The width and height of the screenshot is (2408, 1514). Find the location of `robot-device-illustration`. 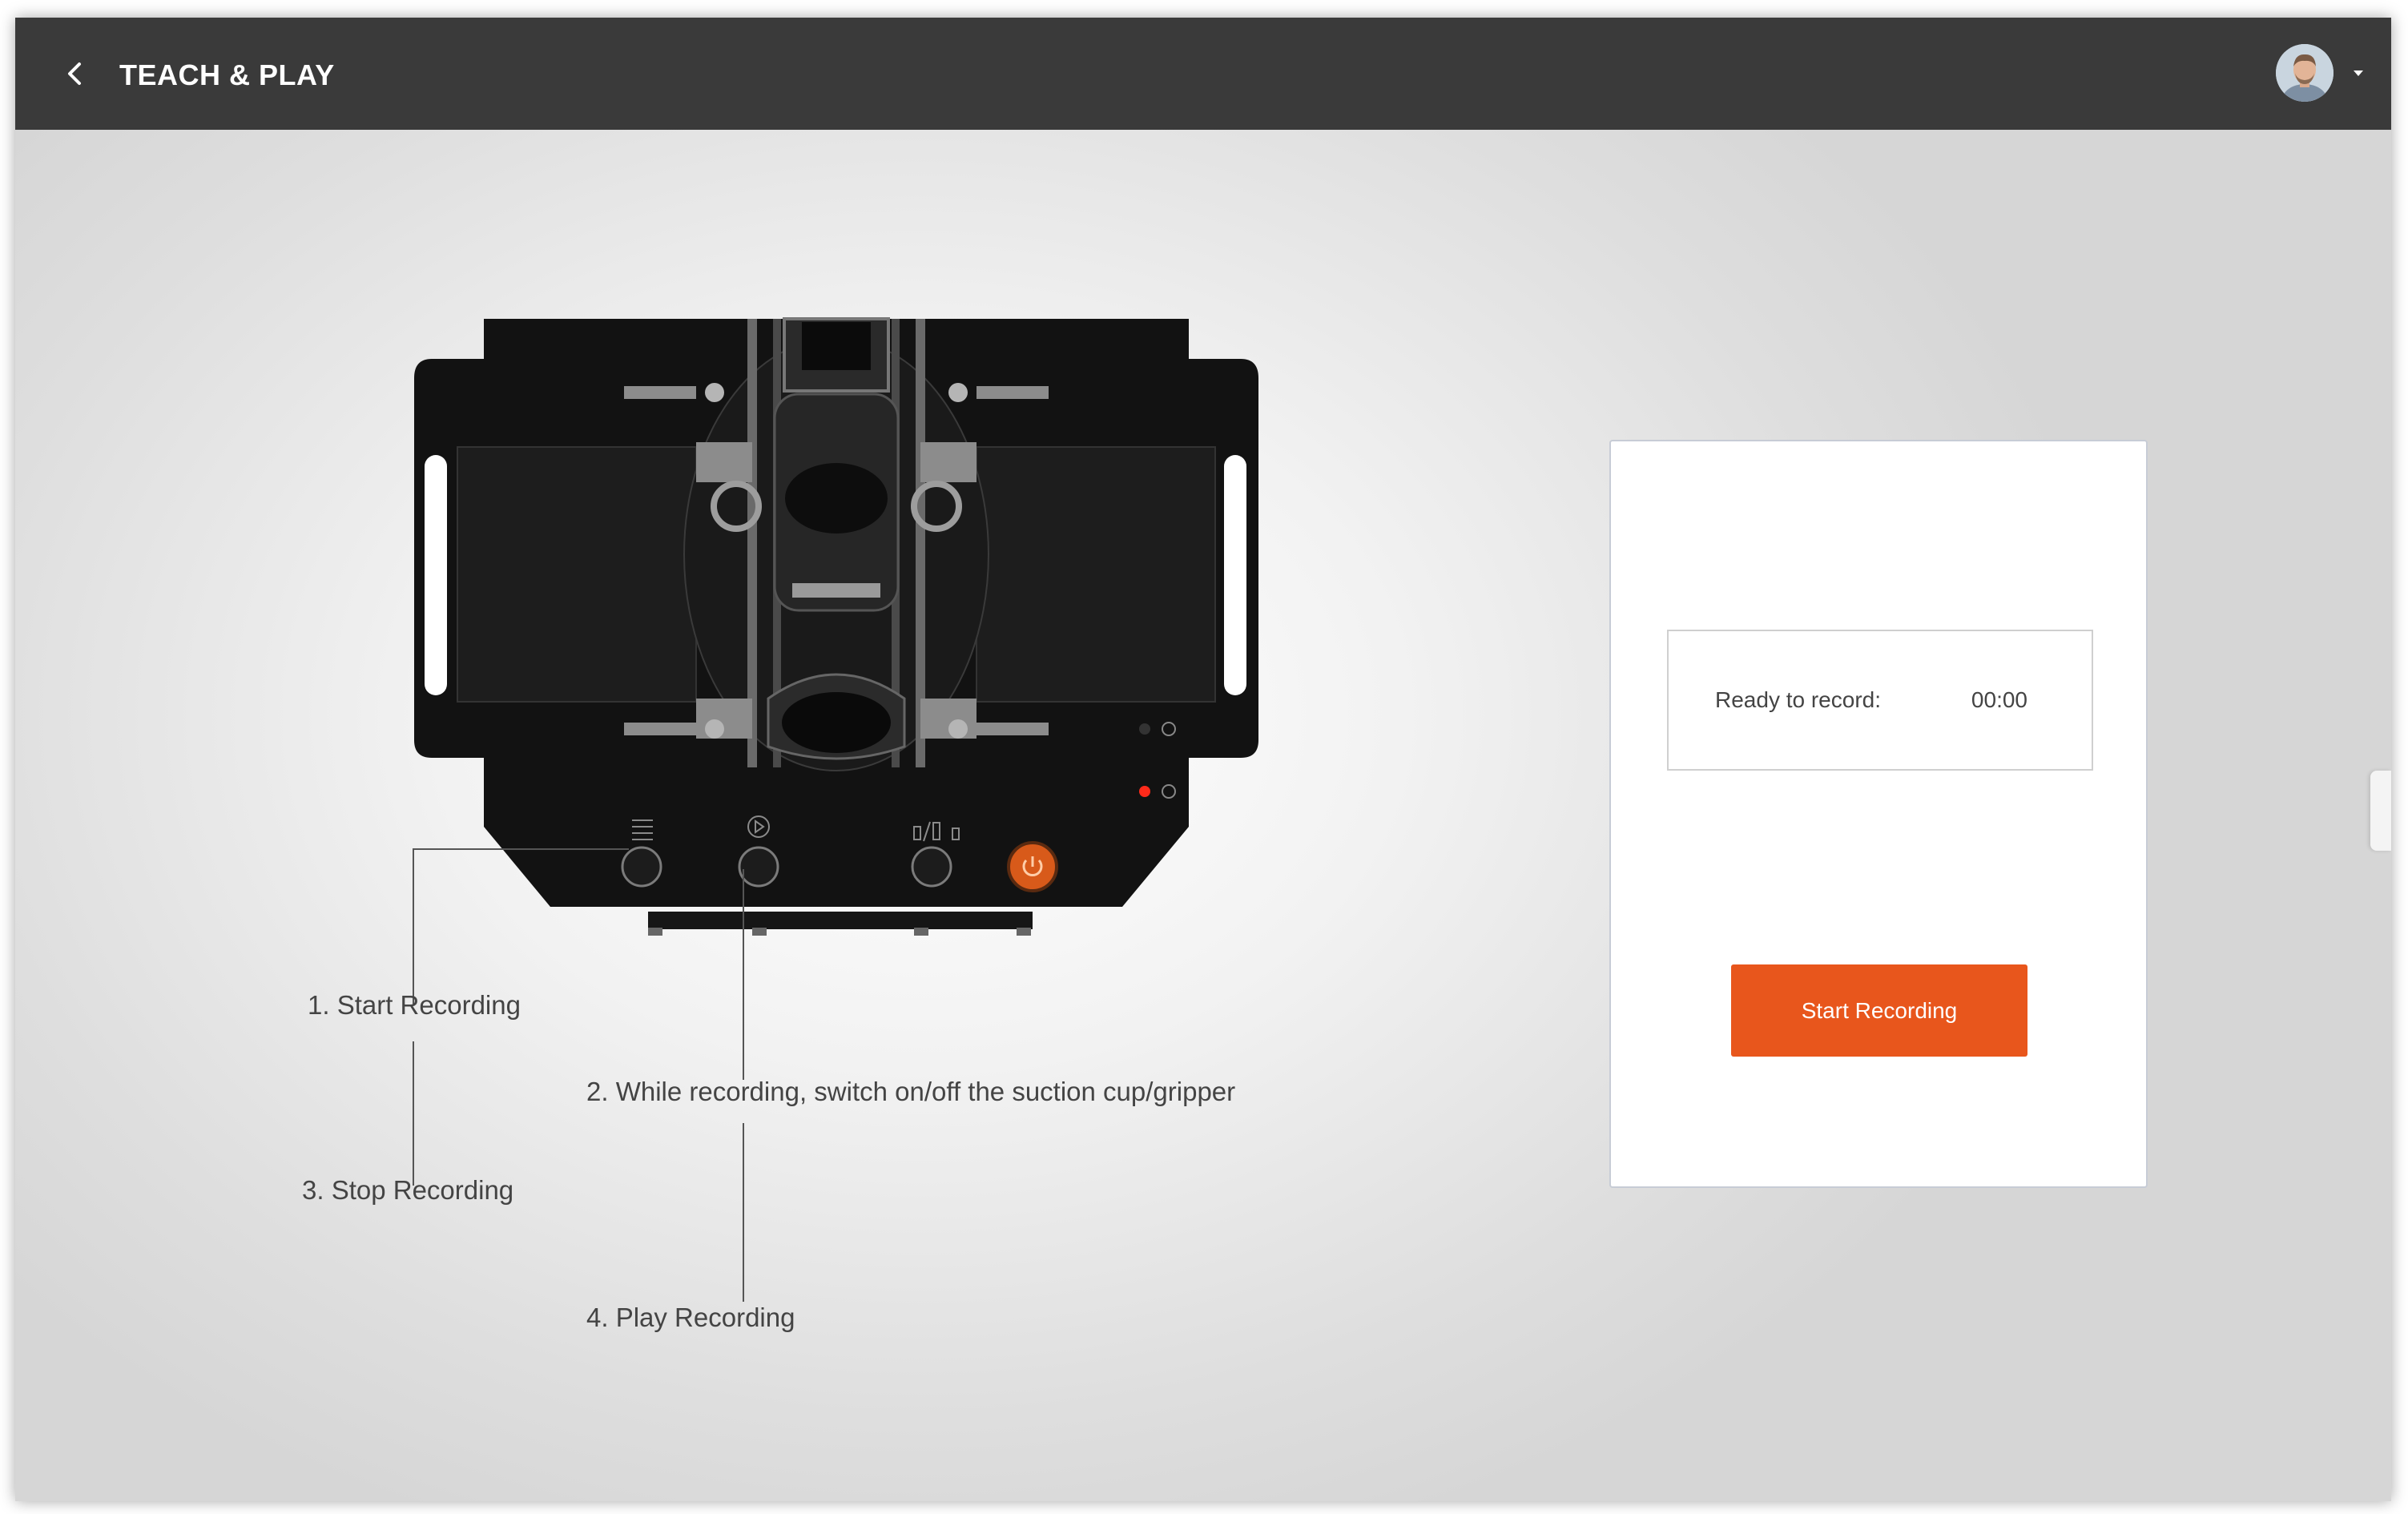

robot-device-illustration is located at coordinates (836, 626).